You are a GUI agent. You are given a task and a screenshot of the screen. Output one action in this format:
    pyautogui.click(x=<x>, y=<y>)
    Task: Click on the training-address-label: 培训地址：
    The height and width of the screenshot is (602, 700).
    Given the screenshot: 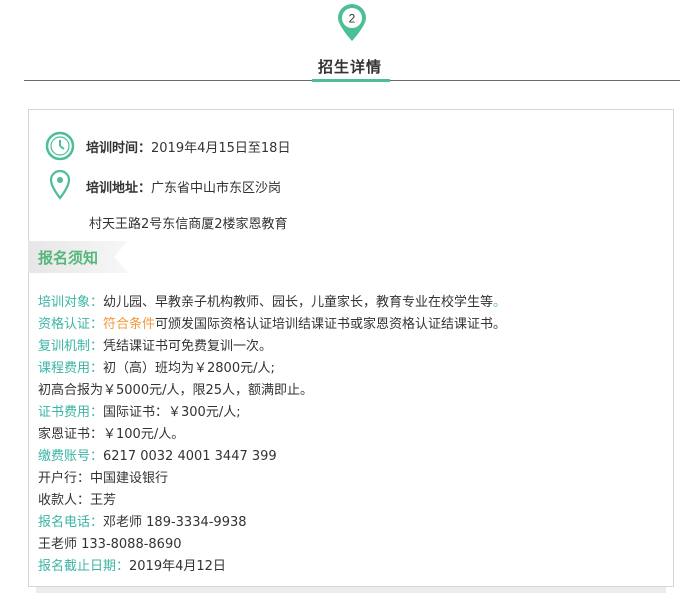 What is the action you would take?
    pyautogui.click(x=119, y=188)
    